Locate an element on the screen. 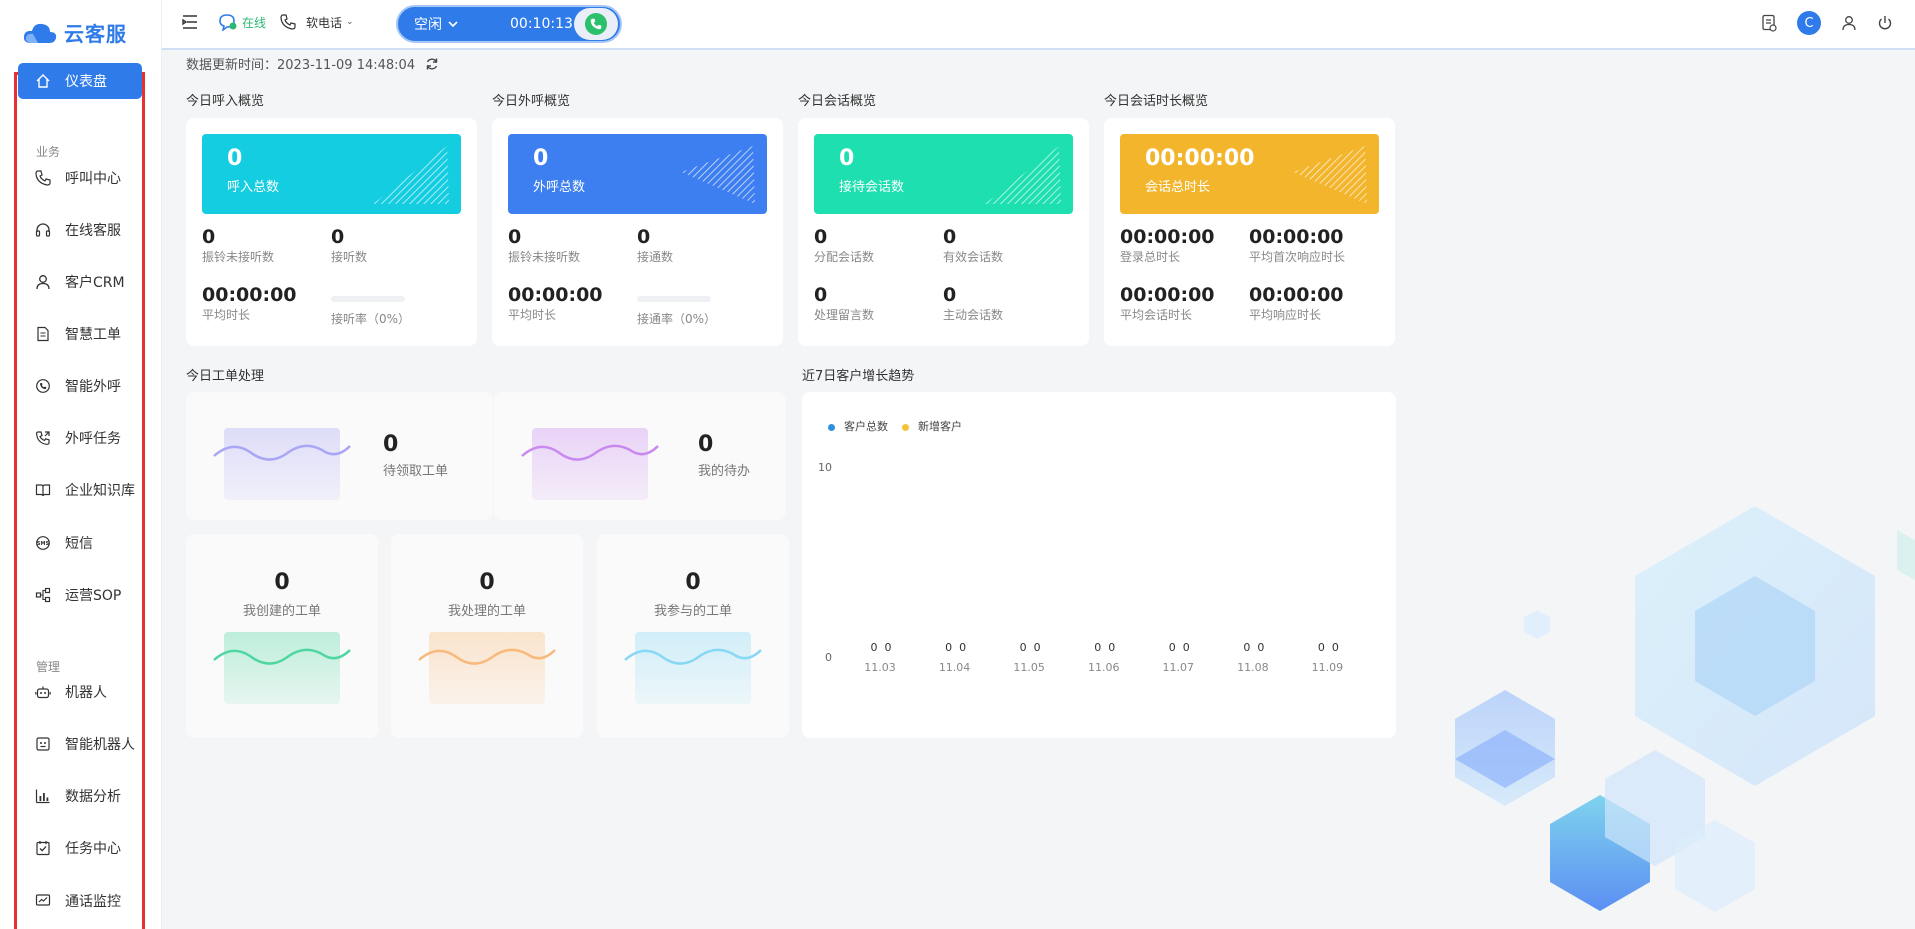 This screenshot has height=929, width=1915. sidebar-item-label: 智能外呼 is located at coordinates (93, 387).